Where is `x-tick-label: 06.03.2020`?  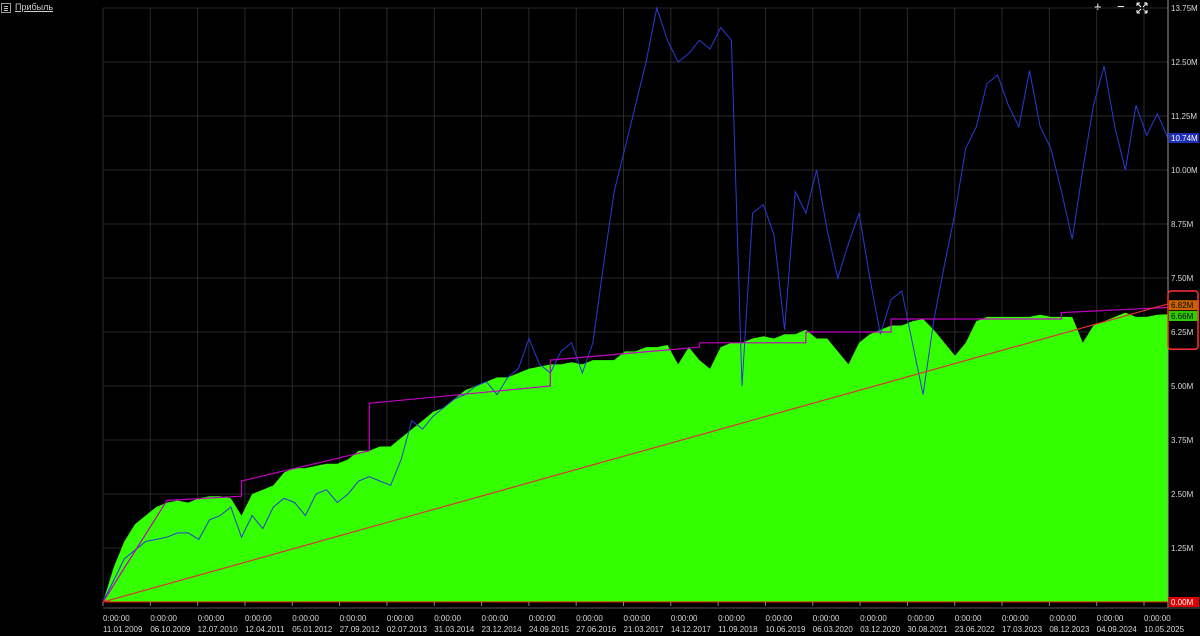 x-tick-label: 06.03.2020 is located at coordinates (833, 629).